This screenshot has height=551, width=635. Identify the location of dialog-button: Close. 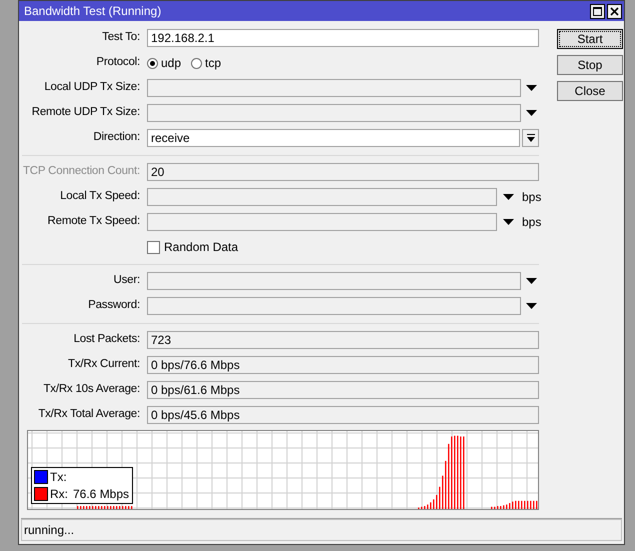
(590, 91).